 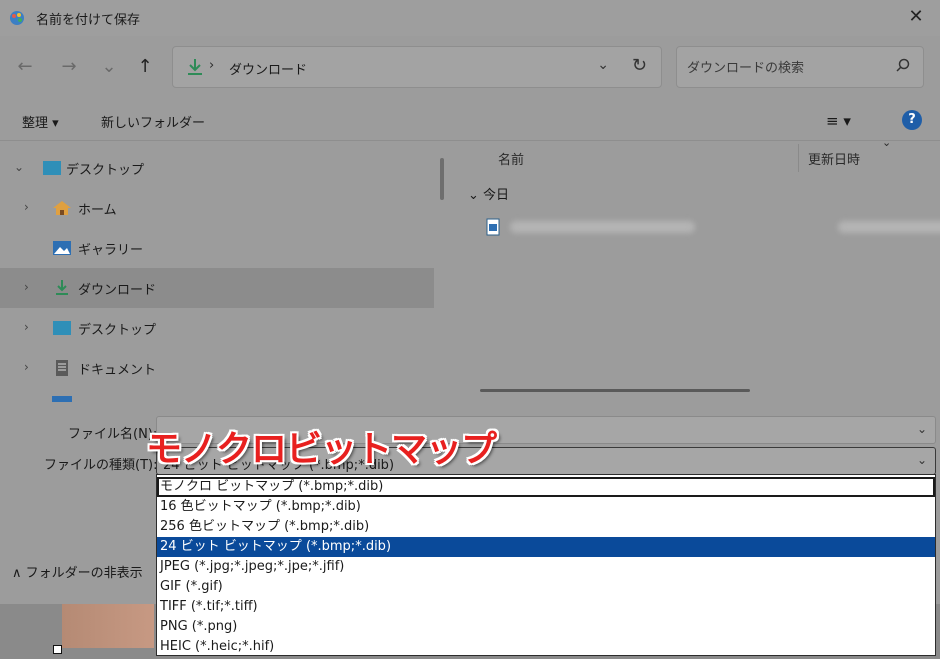 I want to click on file-row, so click(x=711, y=227).